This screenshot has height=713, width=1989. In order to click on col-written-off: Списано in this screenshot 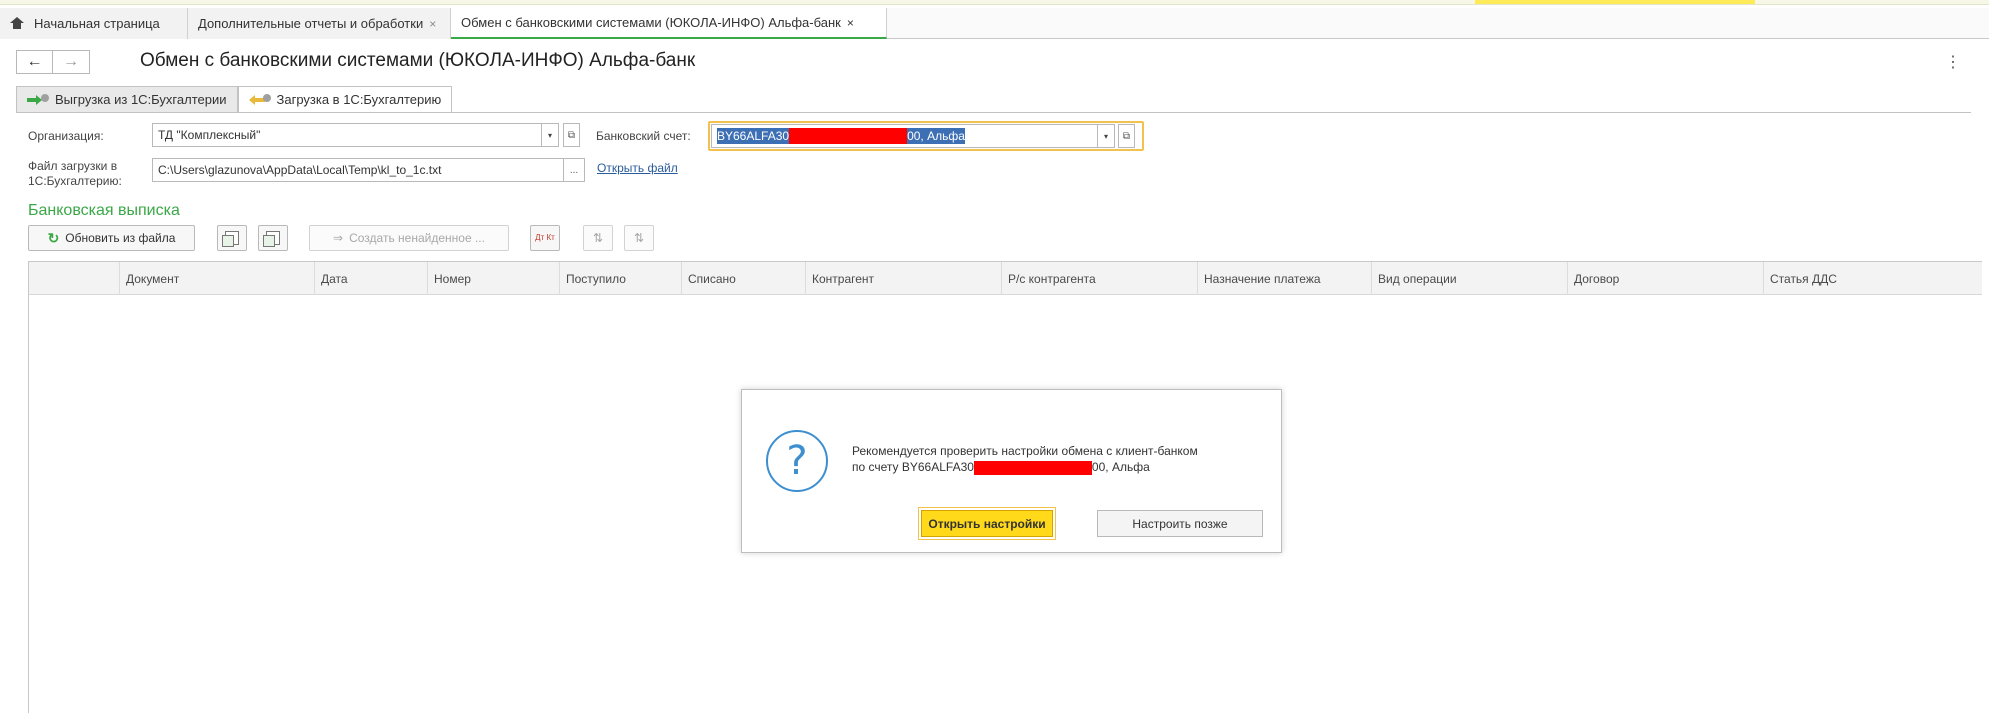, I will do `click(743, 278)`.